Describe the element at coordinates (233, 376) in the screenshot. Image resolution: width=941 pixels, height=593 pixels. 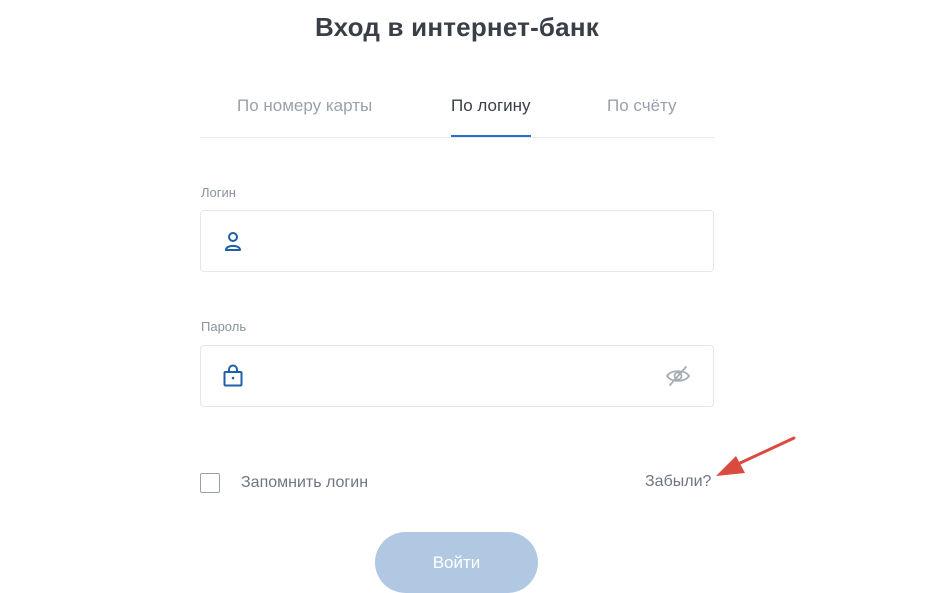
I see `lock-icon` at that location.